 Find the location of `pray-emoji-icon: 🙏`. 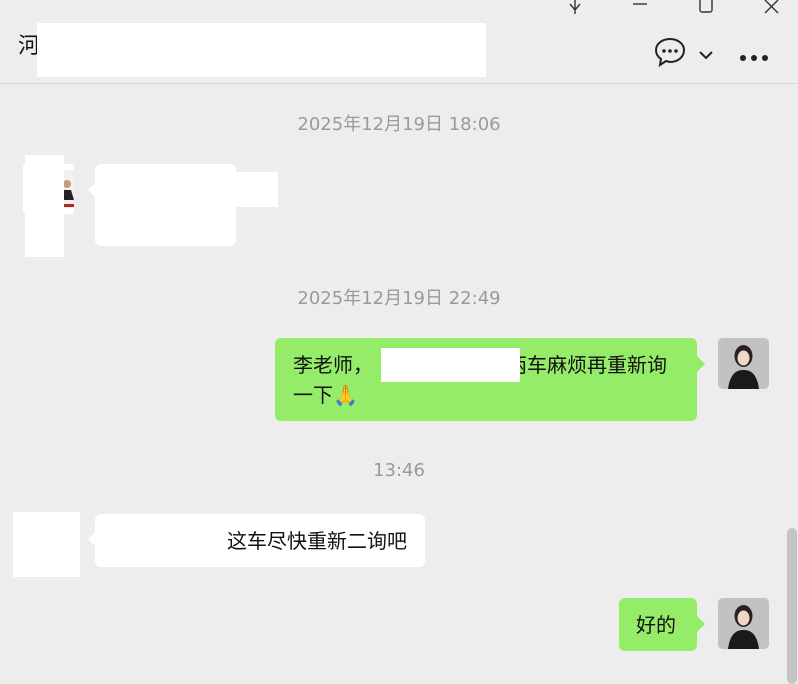

pray-emoji-icon: 🙏 is located at coordinates (345, 395).